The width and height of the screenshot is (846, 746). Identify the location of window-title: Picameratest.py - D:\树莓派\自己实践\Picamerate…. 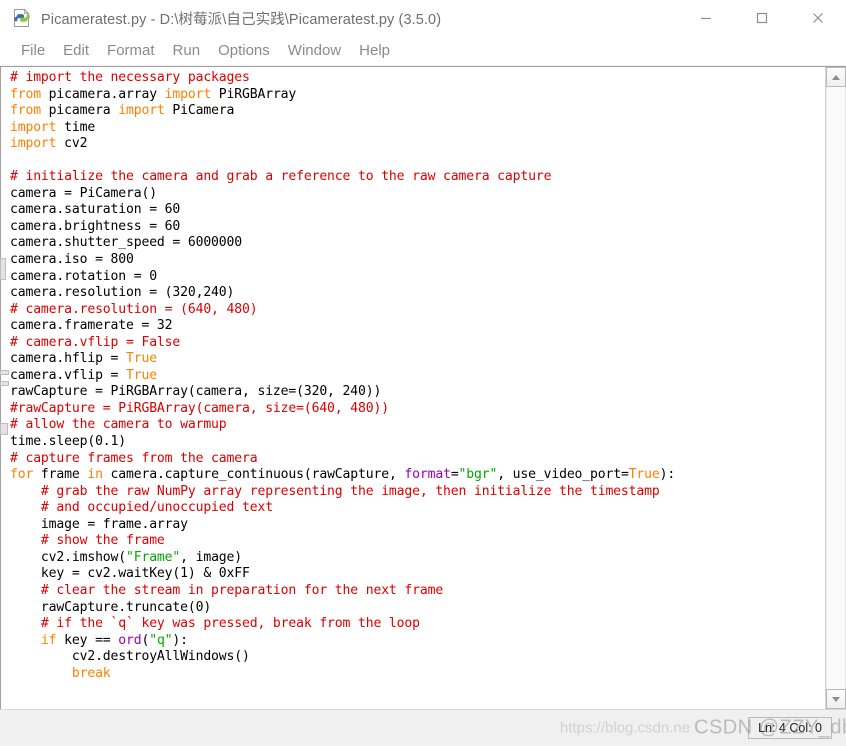
(241, 19).